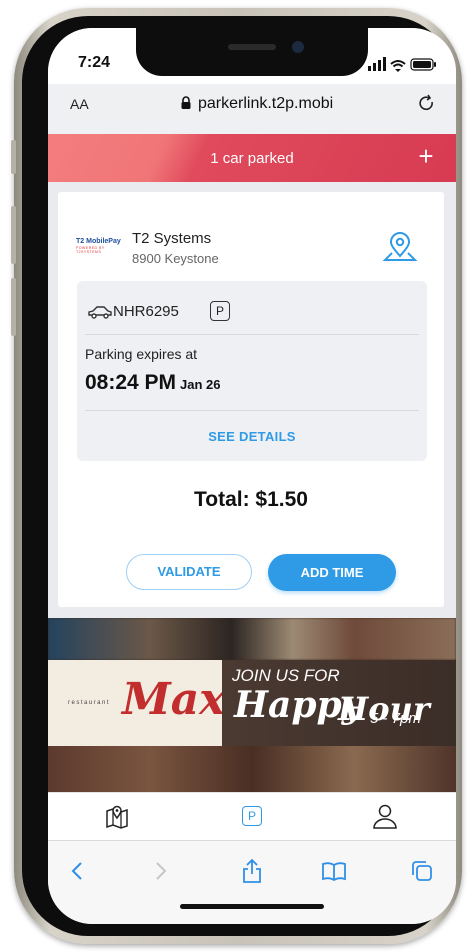  I want to click on browser-toolbar, so click(252, 882).